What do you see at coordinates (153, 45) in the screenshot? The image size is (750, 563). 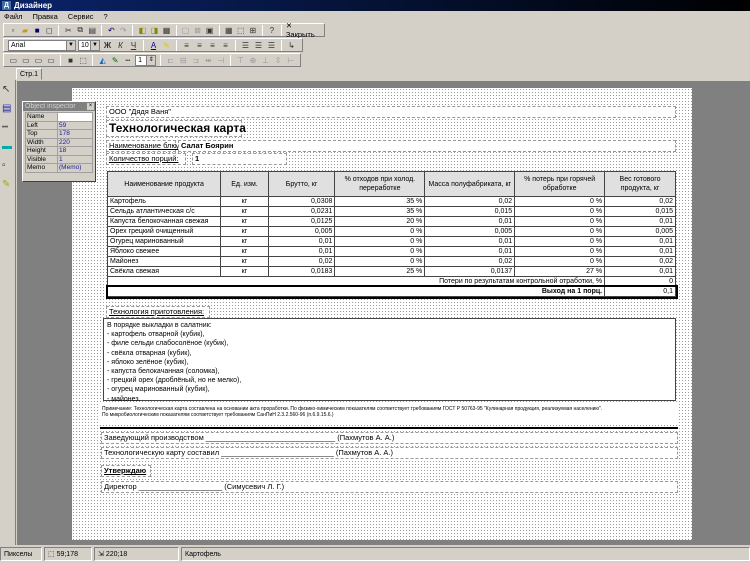 I see `font-color-icon: A` at bounding box center [153, 45].